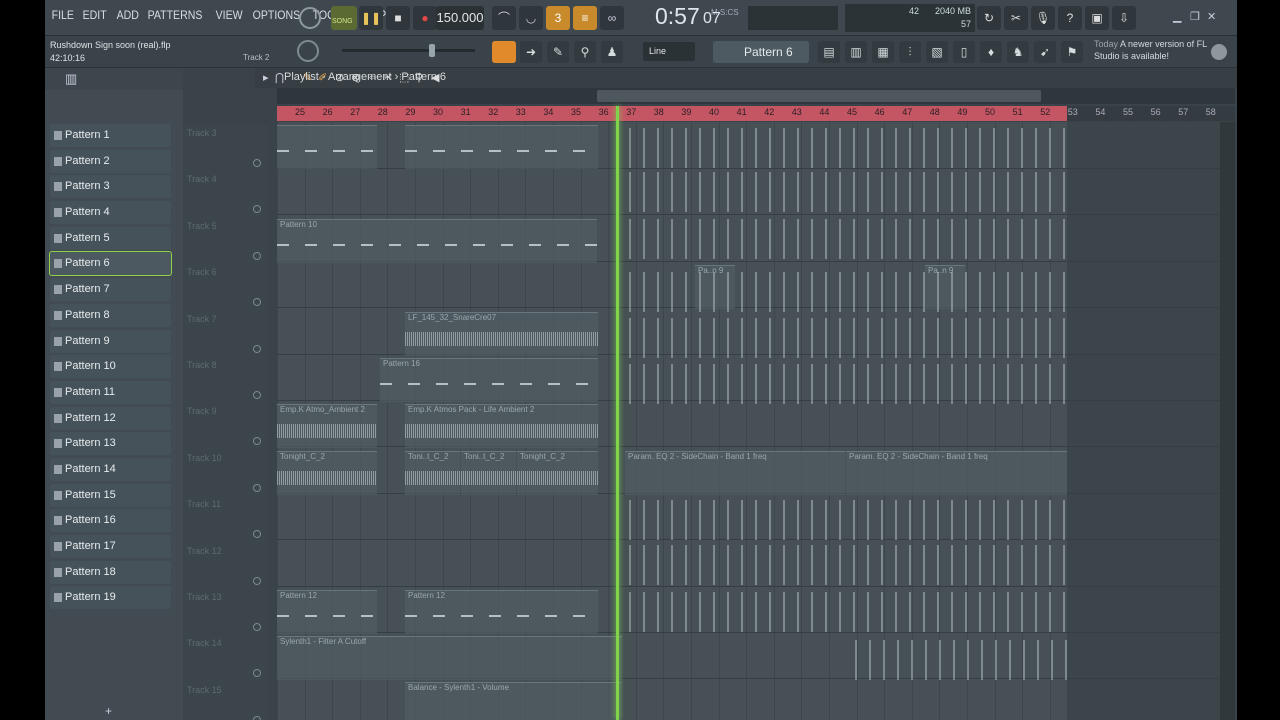  What do you see at coordinates (819, 96) in the screenshot?
I see `scroll-thumb` at bounding box center [819, 96].